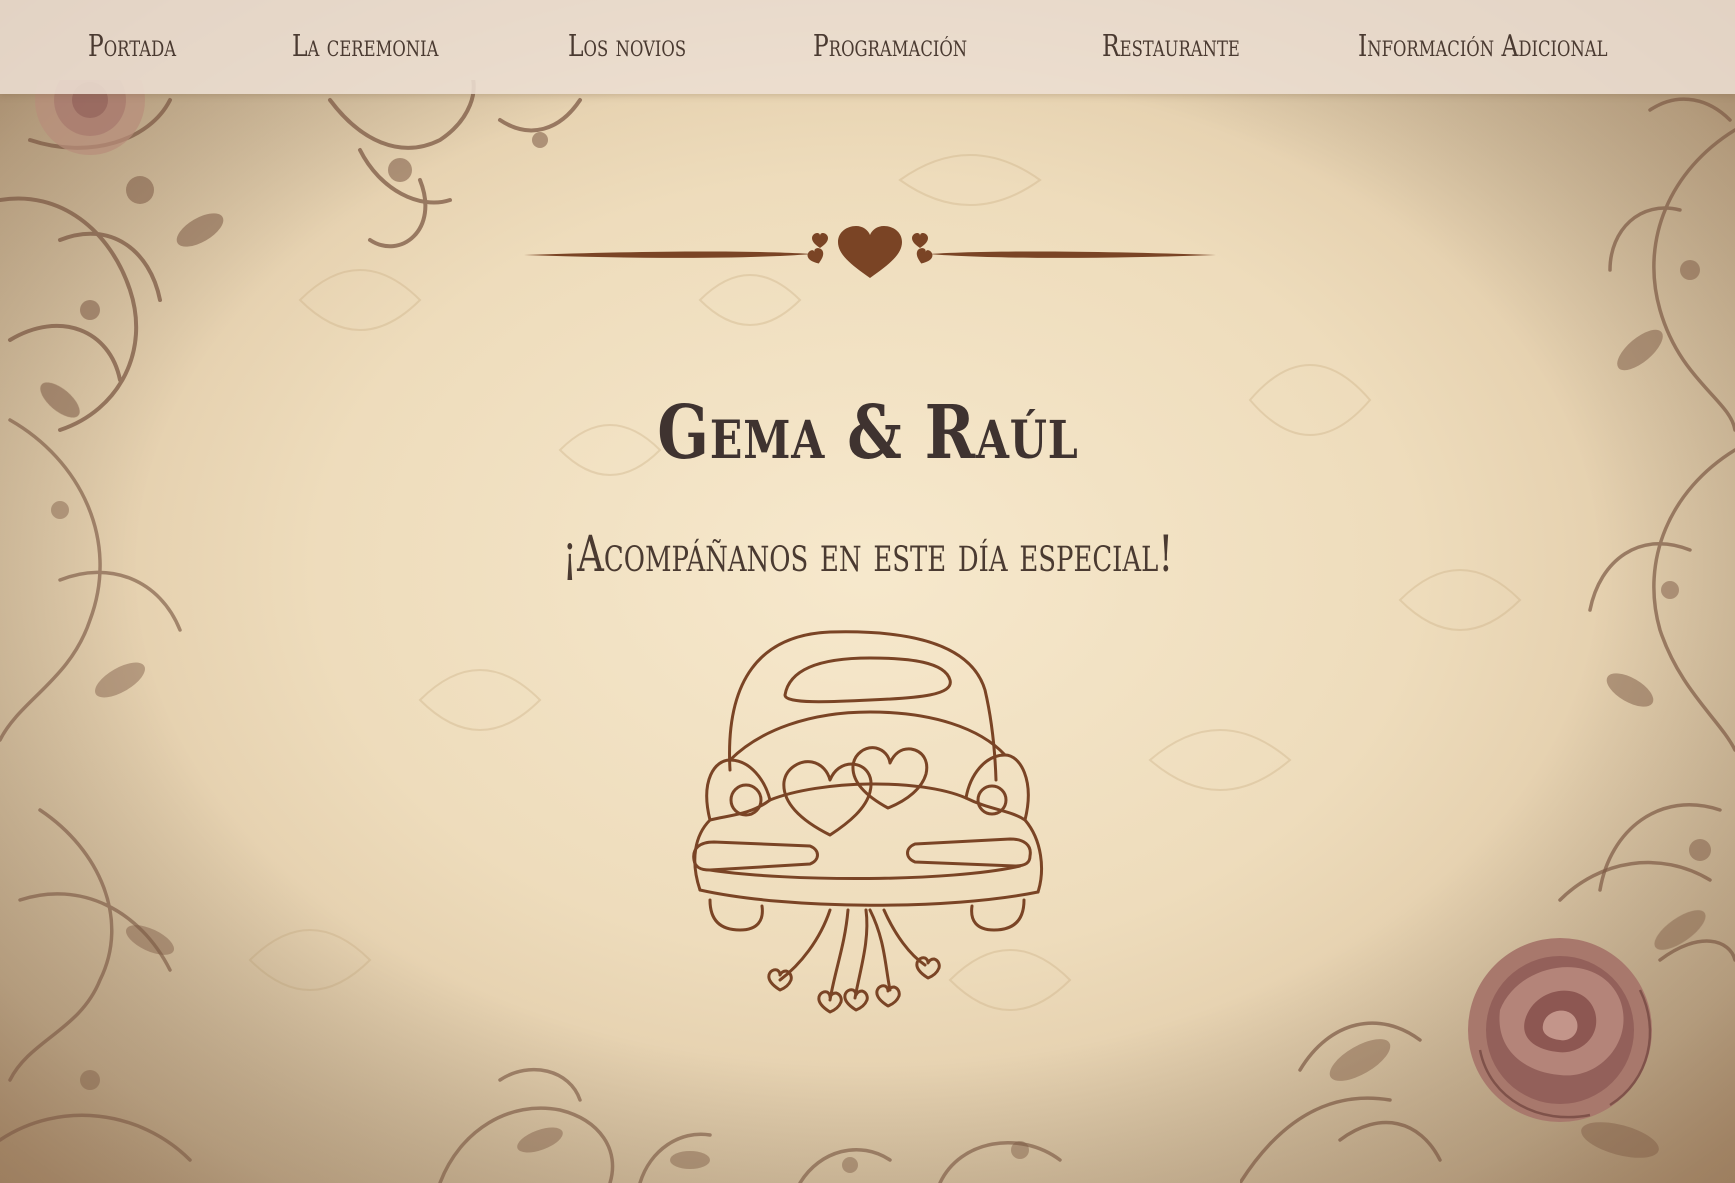  What do you see at coordinates (96, 790) in the screenshot?
I see `left-edge-floral-ornament` at bounding box center [96, 790].